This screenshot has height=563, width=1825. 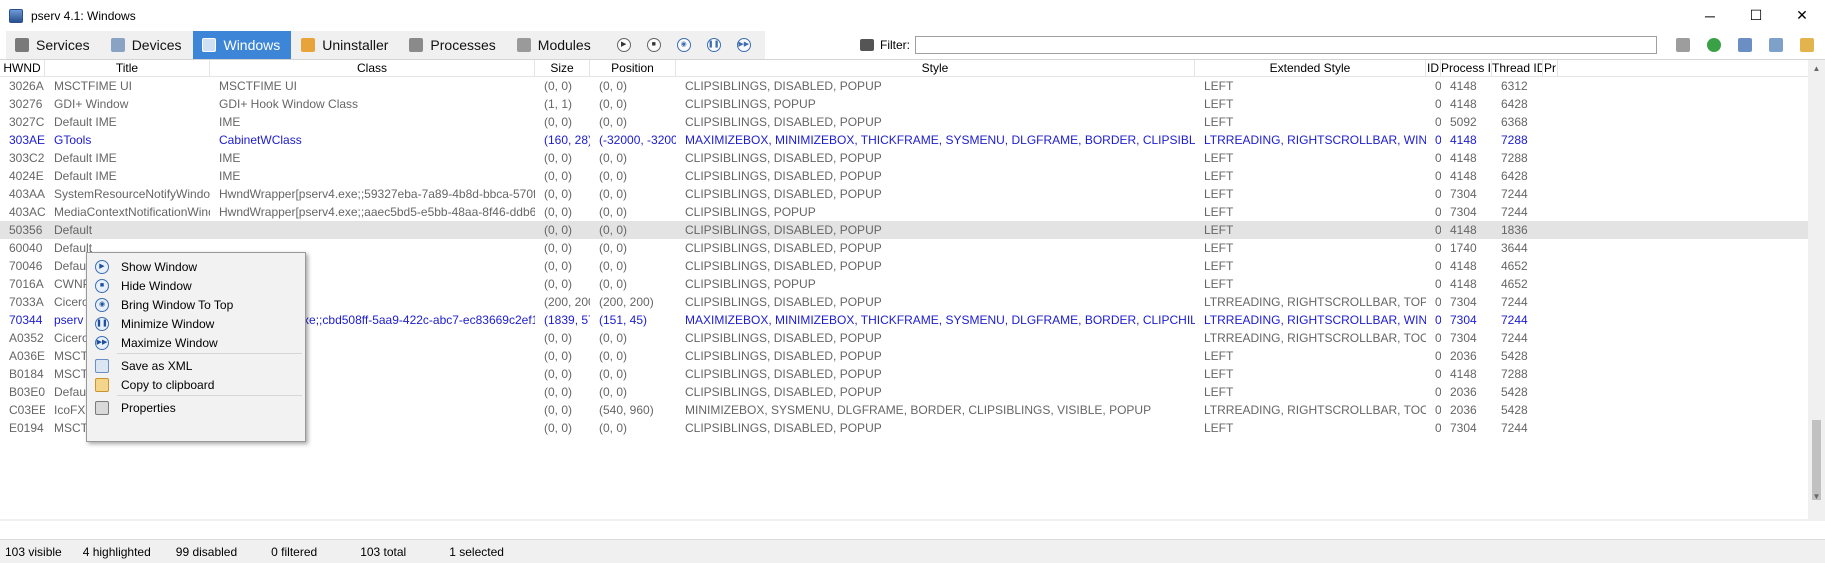 I want to click on cell-hwnd: 7016A, so click(x=26, y=284).